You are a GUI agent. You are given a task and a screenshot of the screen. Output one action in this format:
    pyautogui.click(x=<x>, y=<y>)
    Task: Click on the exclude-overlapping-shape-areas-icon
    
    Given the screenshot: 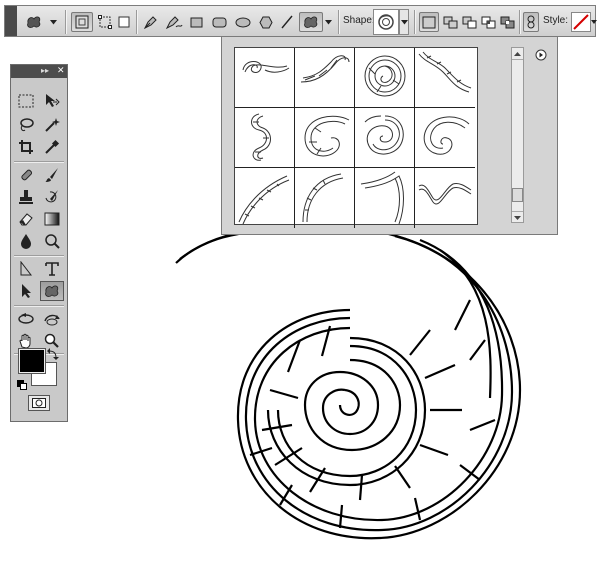 What is the action you would take?
    pyautogui.click(x=507, y=22)
    